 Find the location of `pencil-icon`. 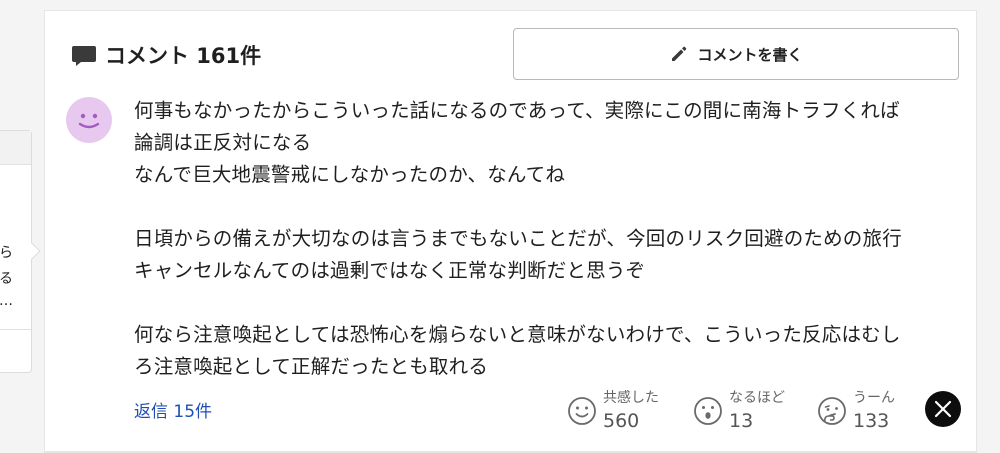

pencil-icon is located at coordinates (679, 54).